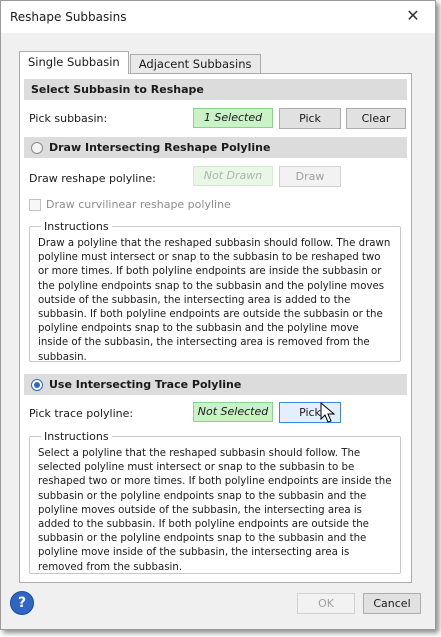 The image size is (441, 637). What do you see at coordinates (233, 412) in the screenshot?
I see `trace-selection-status: Not Selected` at bounding box center [233, 412].